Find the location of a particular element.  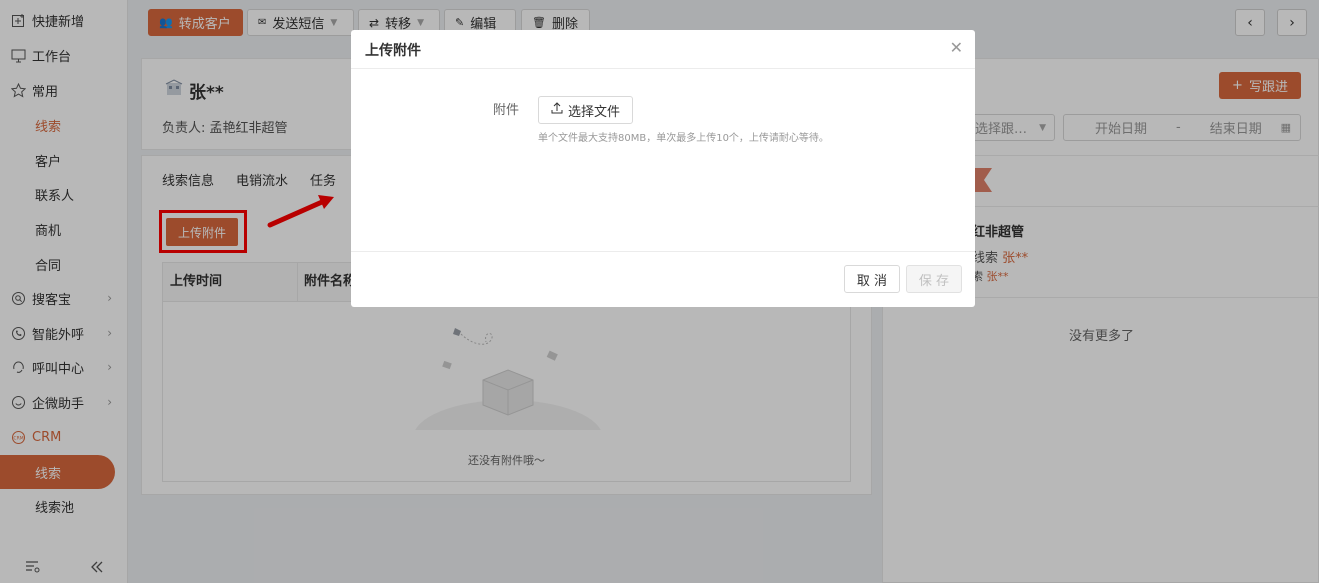

attachment-field-label: 附件 is located at coordinates (506, 110).